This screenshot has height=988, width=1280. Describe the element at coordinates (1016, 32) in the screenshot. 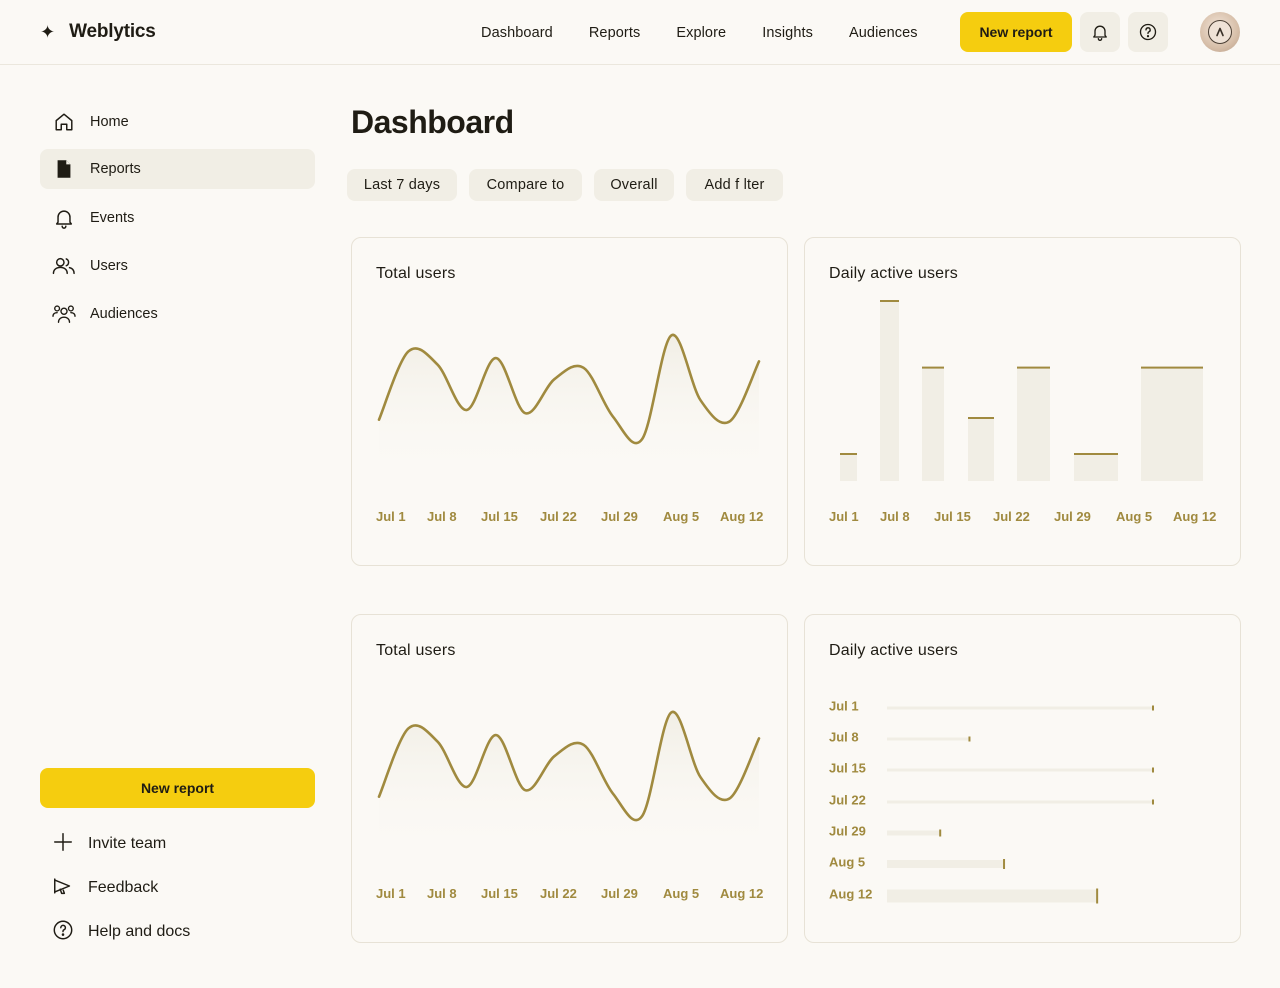

I see `new-report-button: New report` at that location.